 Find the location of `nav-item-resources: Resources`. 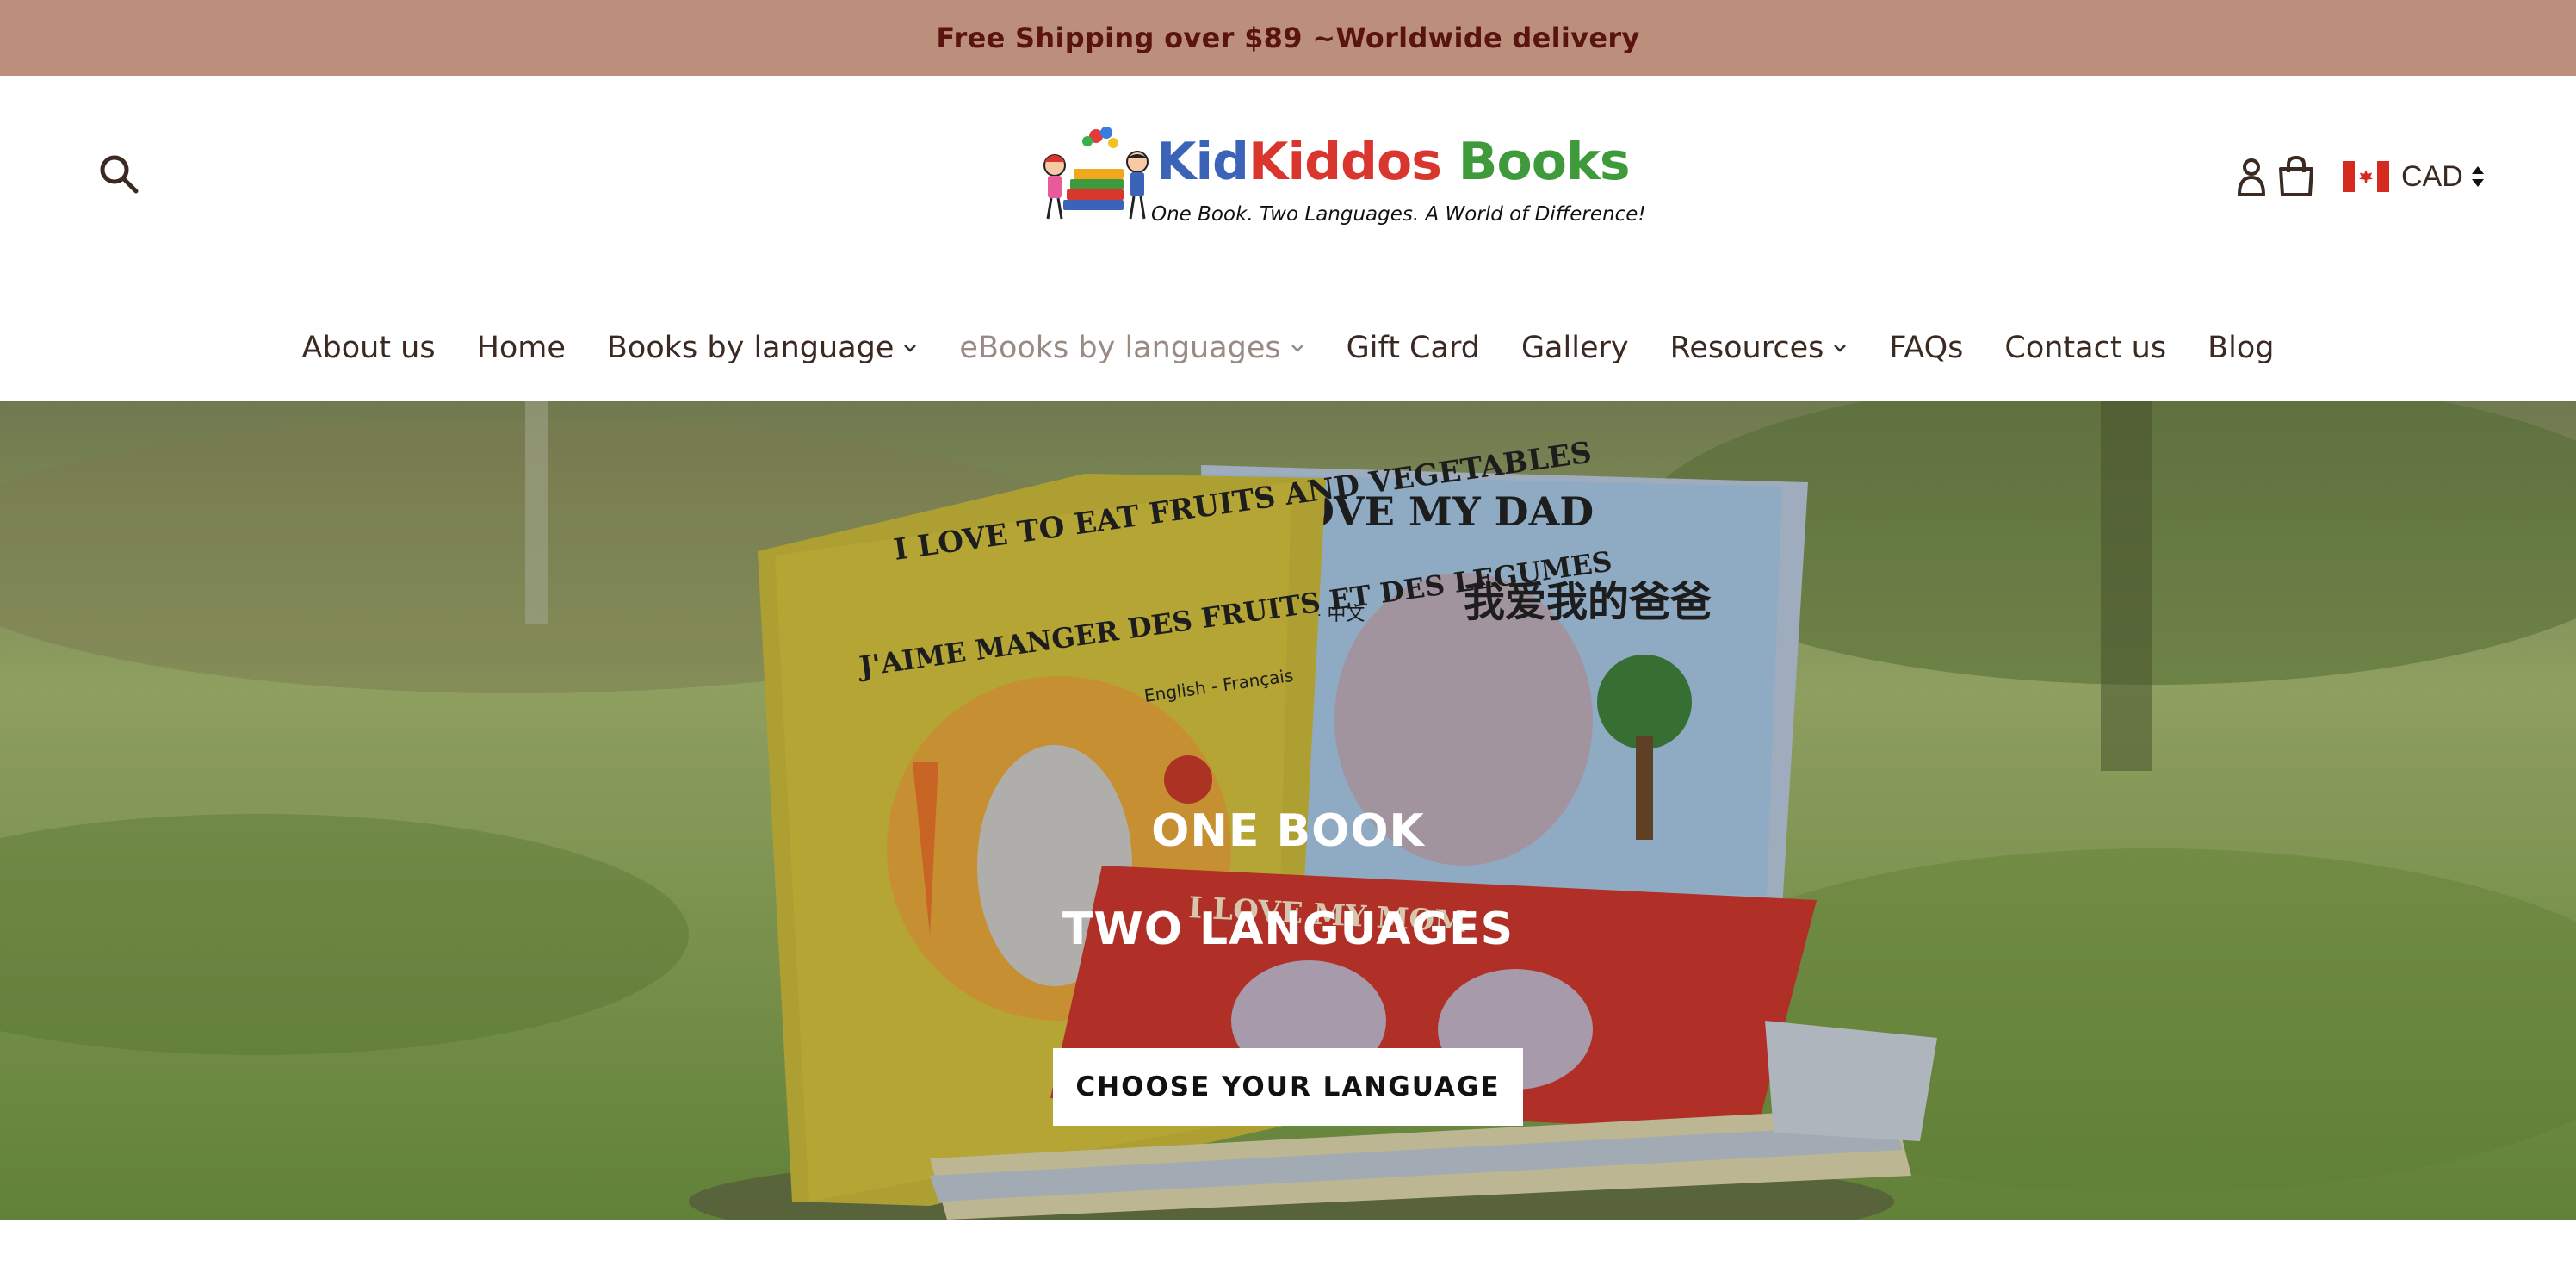

nav-item-resources: Resources is located at coordinates (1759, 348).